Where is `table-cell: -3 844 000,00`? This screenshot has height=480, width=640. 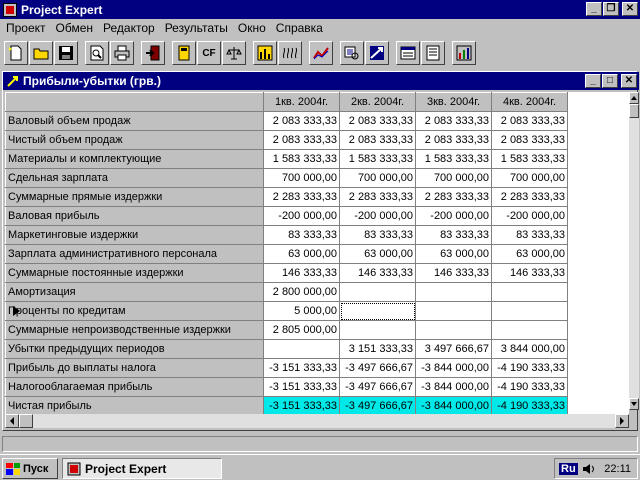 table-cell: -3 844 000,00 is located at coordinates (453, 387).